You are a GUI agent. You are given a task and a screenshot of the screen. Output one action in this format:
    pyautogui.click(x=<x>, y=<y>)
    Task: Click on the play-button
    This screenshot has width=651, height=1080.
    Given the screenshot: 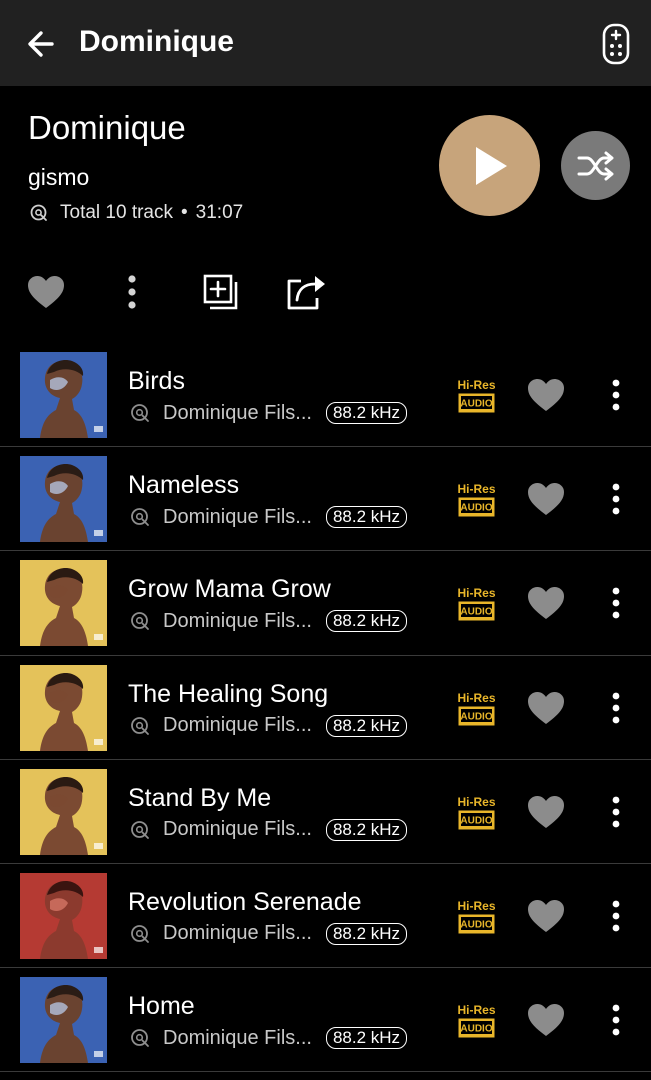 What is the action you would take?
    pyautogui.click(x=489, y=165)
    